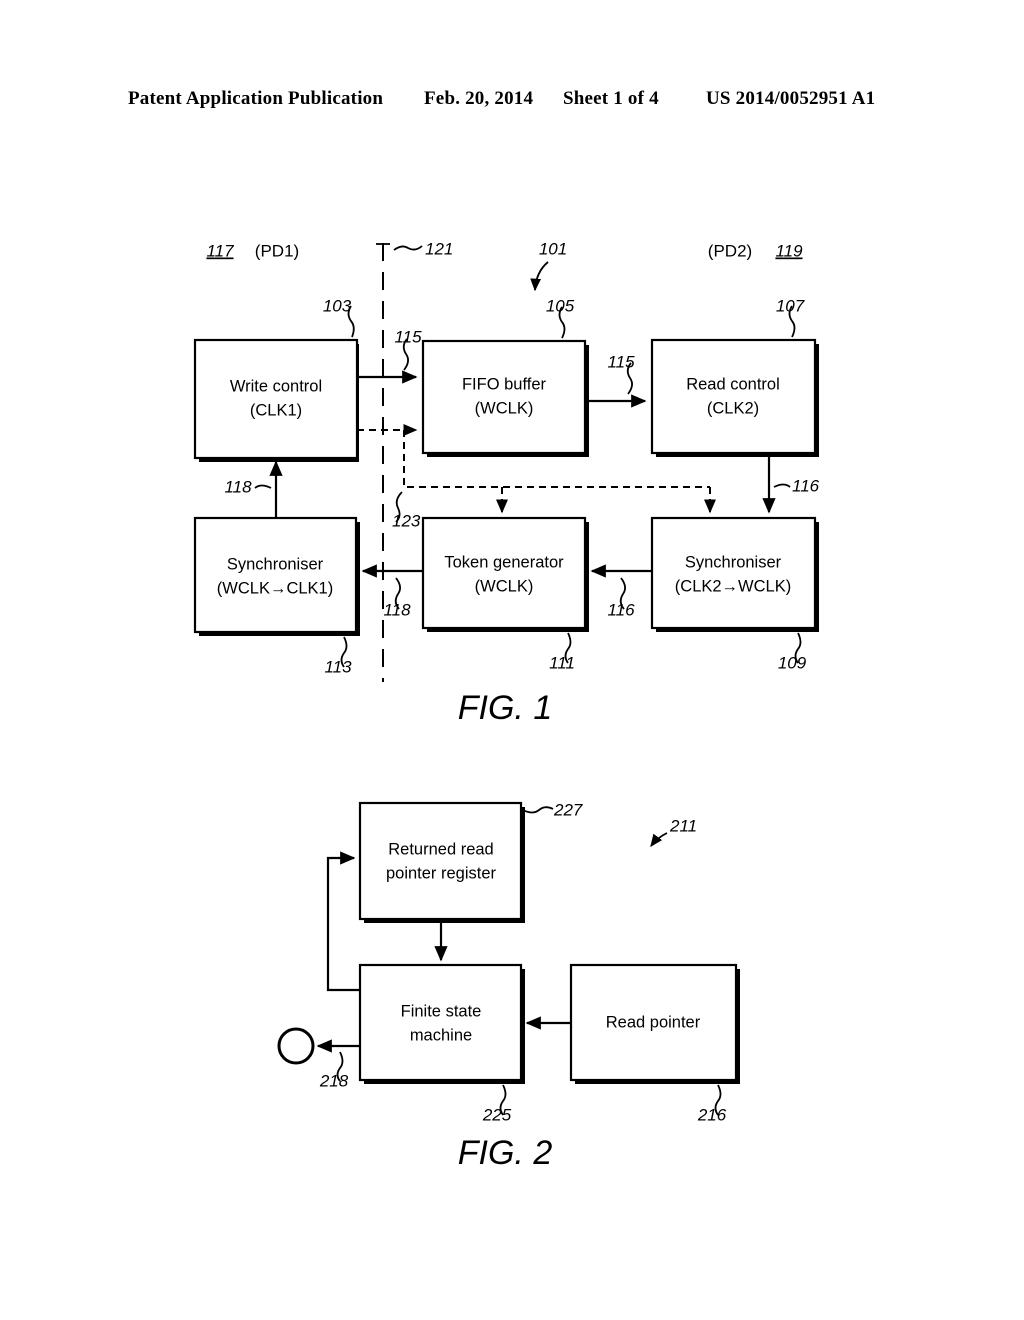 The image size is (1024, 1320). I want to click on ref-113: 113, so click(338, 666).